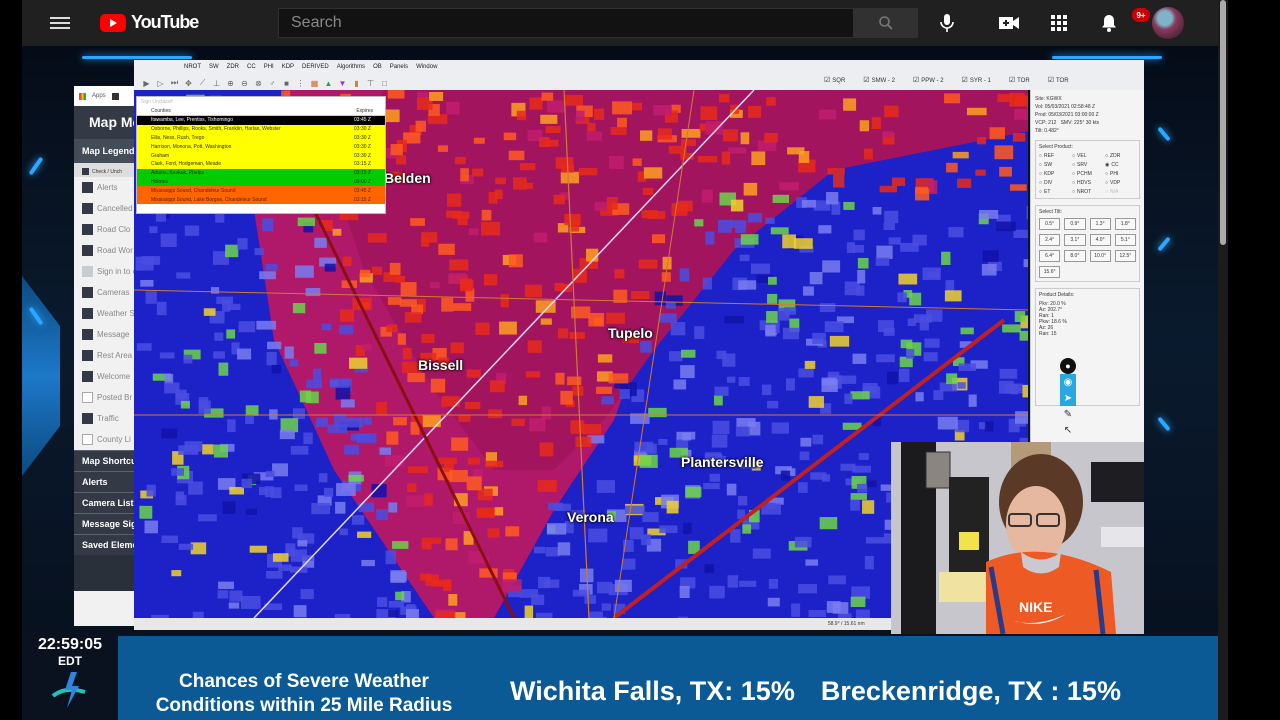 This screenshot has height=720, width=1280. What do you see at coordinates (1054, 156) in the screenshot?
I see `product-radio-ref: REF` at bounding box center [1054, 156].